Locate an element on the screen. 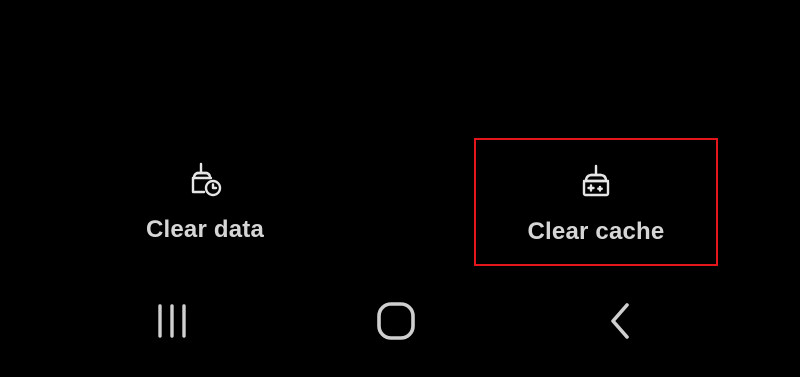 The image size is (800, 377). home-button is located at coordinates (396, 323).